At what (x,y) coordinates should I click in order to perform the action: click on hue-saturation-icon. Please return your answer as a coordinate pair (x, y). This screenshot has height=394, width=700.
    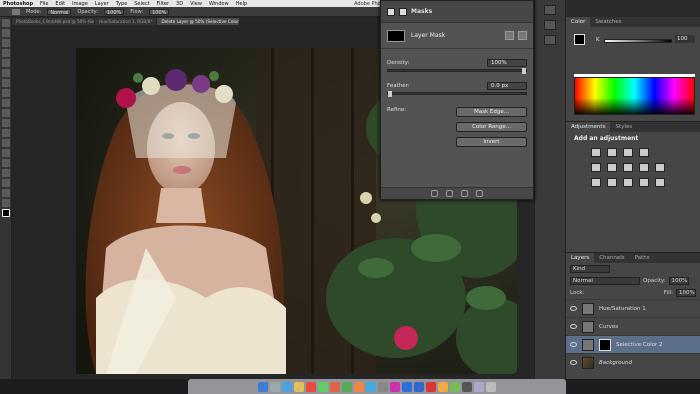
    Looking at the image, I should click on (612, 167).